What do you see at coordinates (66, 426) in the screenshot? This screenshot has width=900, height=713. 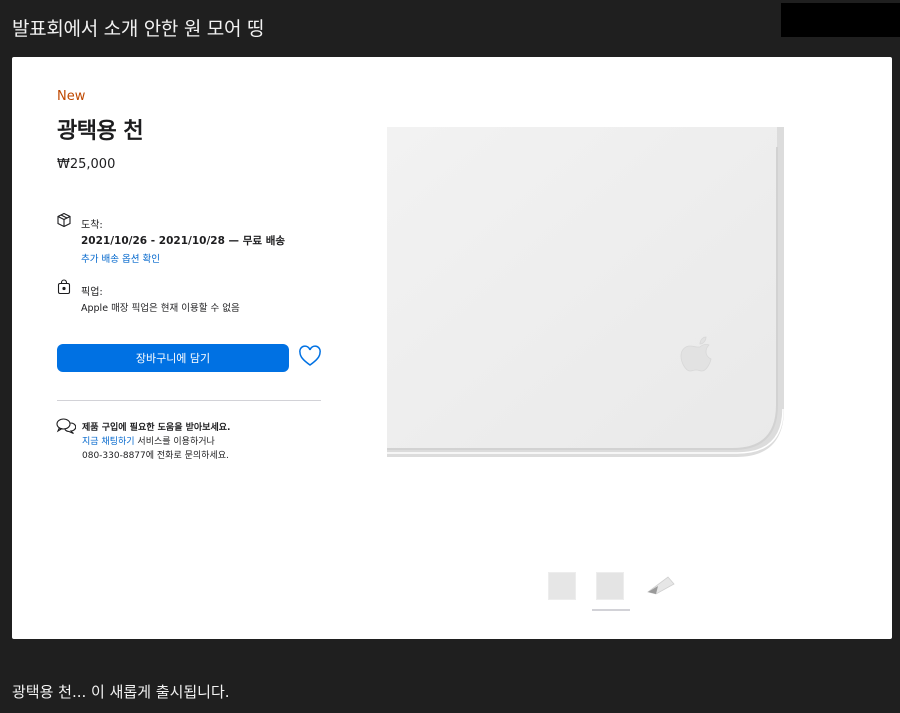 I see `chat-icon` at bounding box center [66, 426].